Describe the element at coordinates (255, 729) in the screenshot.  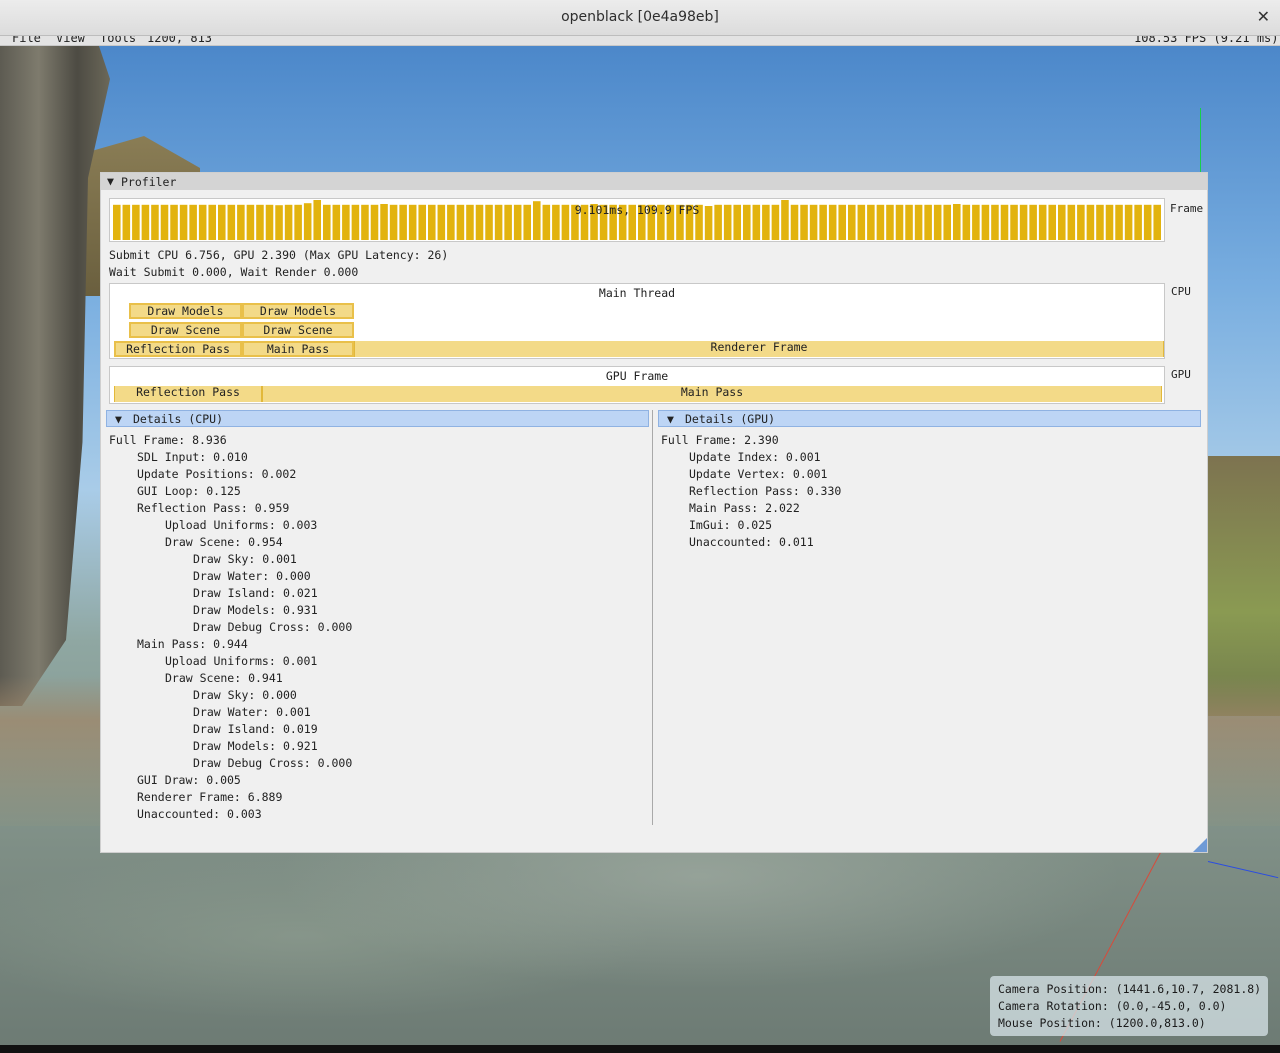
I see `detail-entry: Draw Island: 0.019` at that location.